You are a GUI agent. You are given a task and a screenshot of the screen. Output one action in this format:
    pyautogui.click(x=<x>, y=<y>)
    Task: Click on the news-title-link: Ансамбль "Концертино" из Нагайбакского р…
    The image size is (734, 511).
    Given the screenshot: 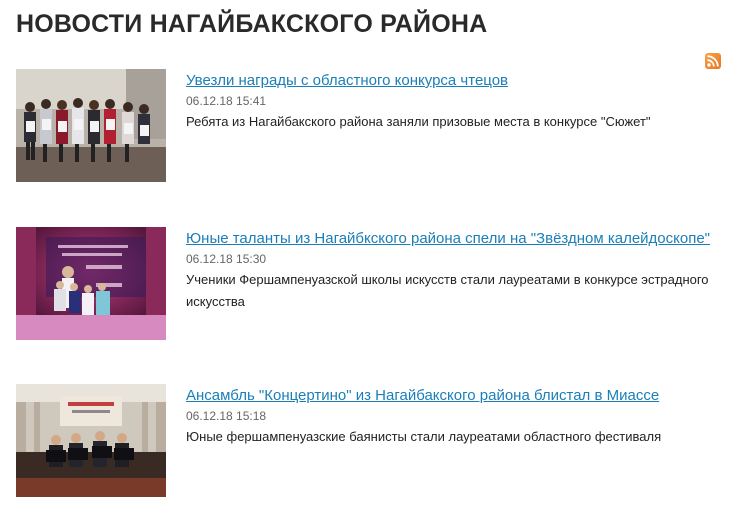 What is the action you would take?
    pyautogui.click(x=451, y=396)
    